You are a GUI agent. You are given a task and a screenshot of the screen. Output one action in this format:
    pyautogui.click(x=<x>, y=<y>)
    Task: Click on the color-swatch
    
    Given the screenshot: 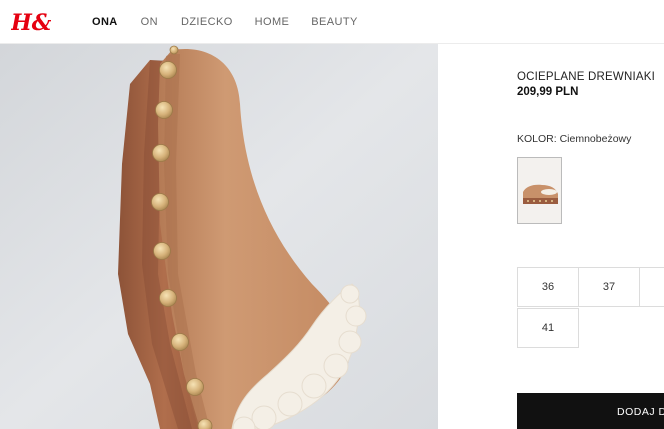 What is the action you would take?
    pyautogui.click(x=539, y=190)
    